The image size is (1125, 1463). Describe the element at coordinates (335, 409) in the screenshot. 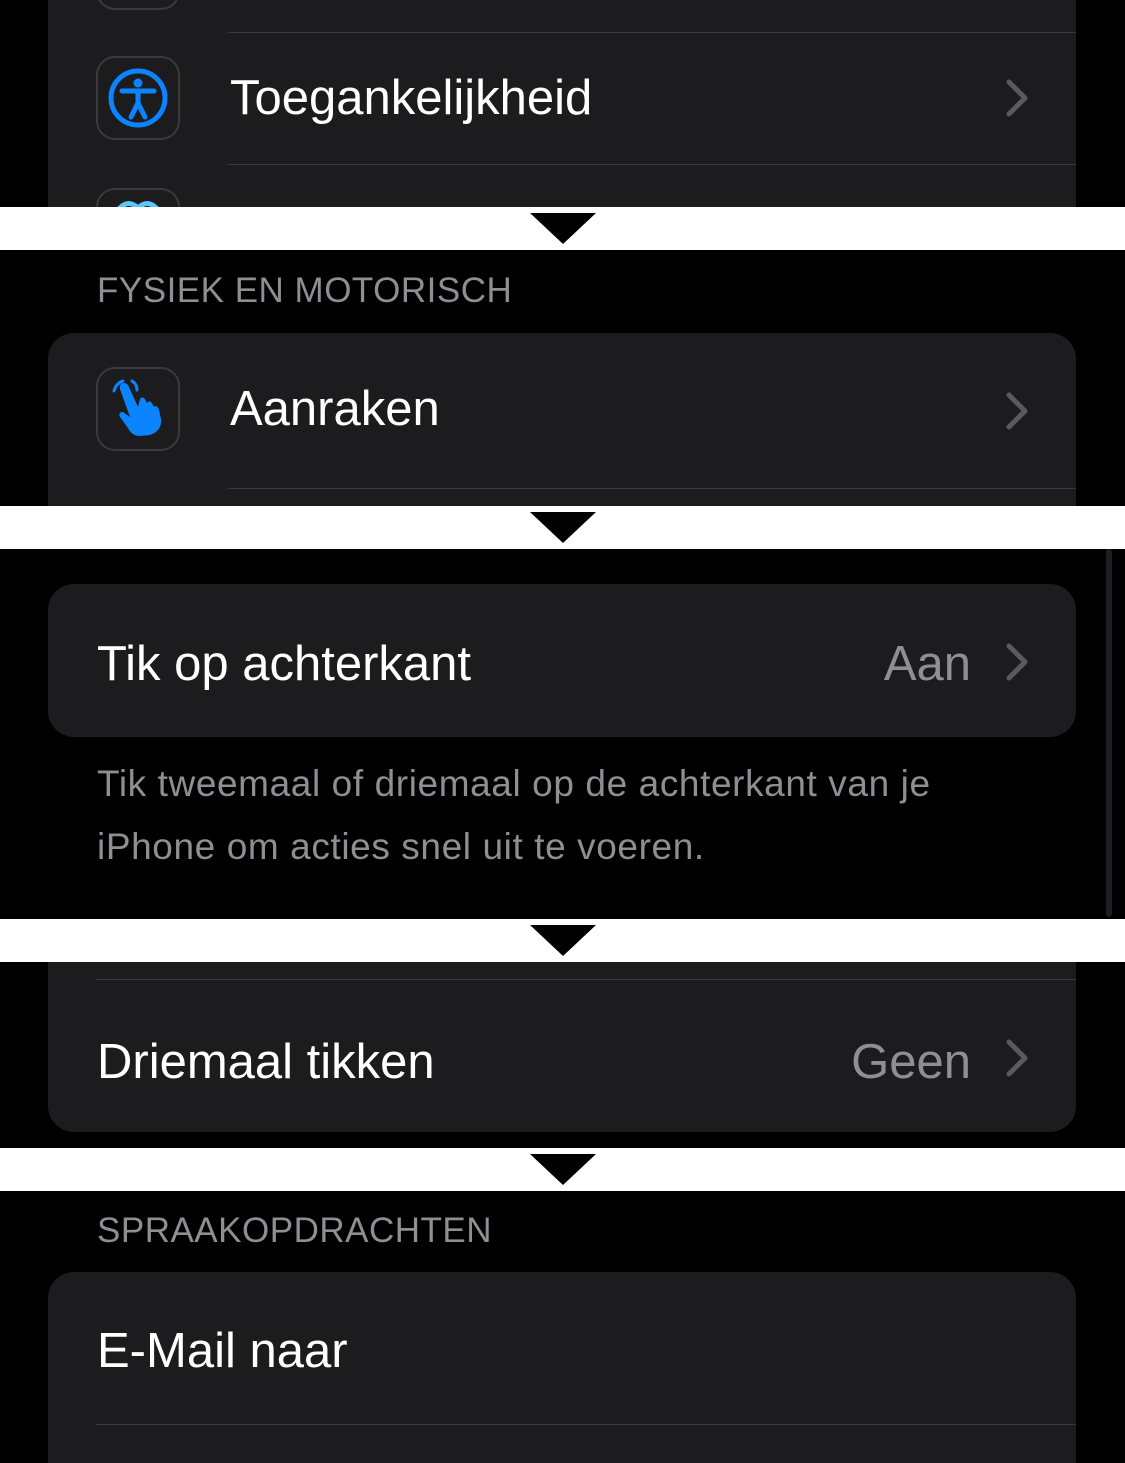

I see `row-label: Aanraken` at that location.